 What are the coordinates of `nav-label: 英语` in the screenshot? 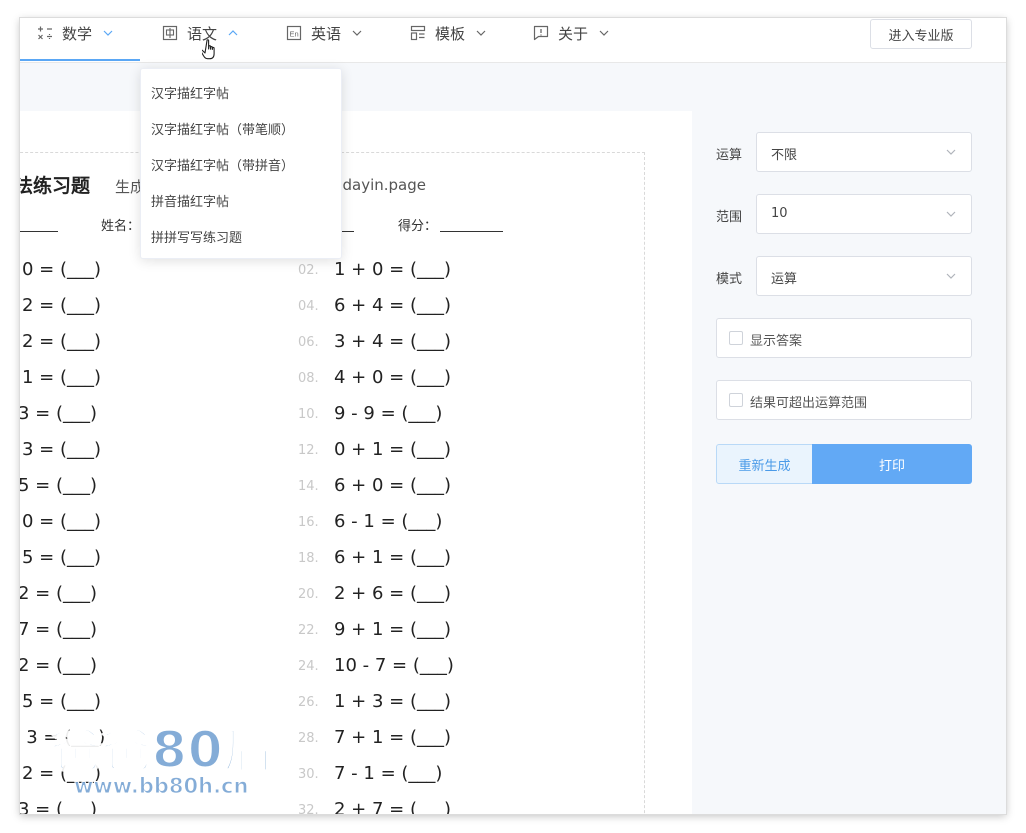 It's located at (326, 33).